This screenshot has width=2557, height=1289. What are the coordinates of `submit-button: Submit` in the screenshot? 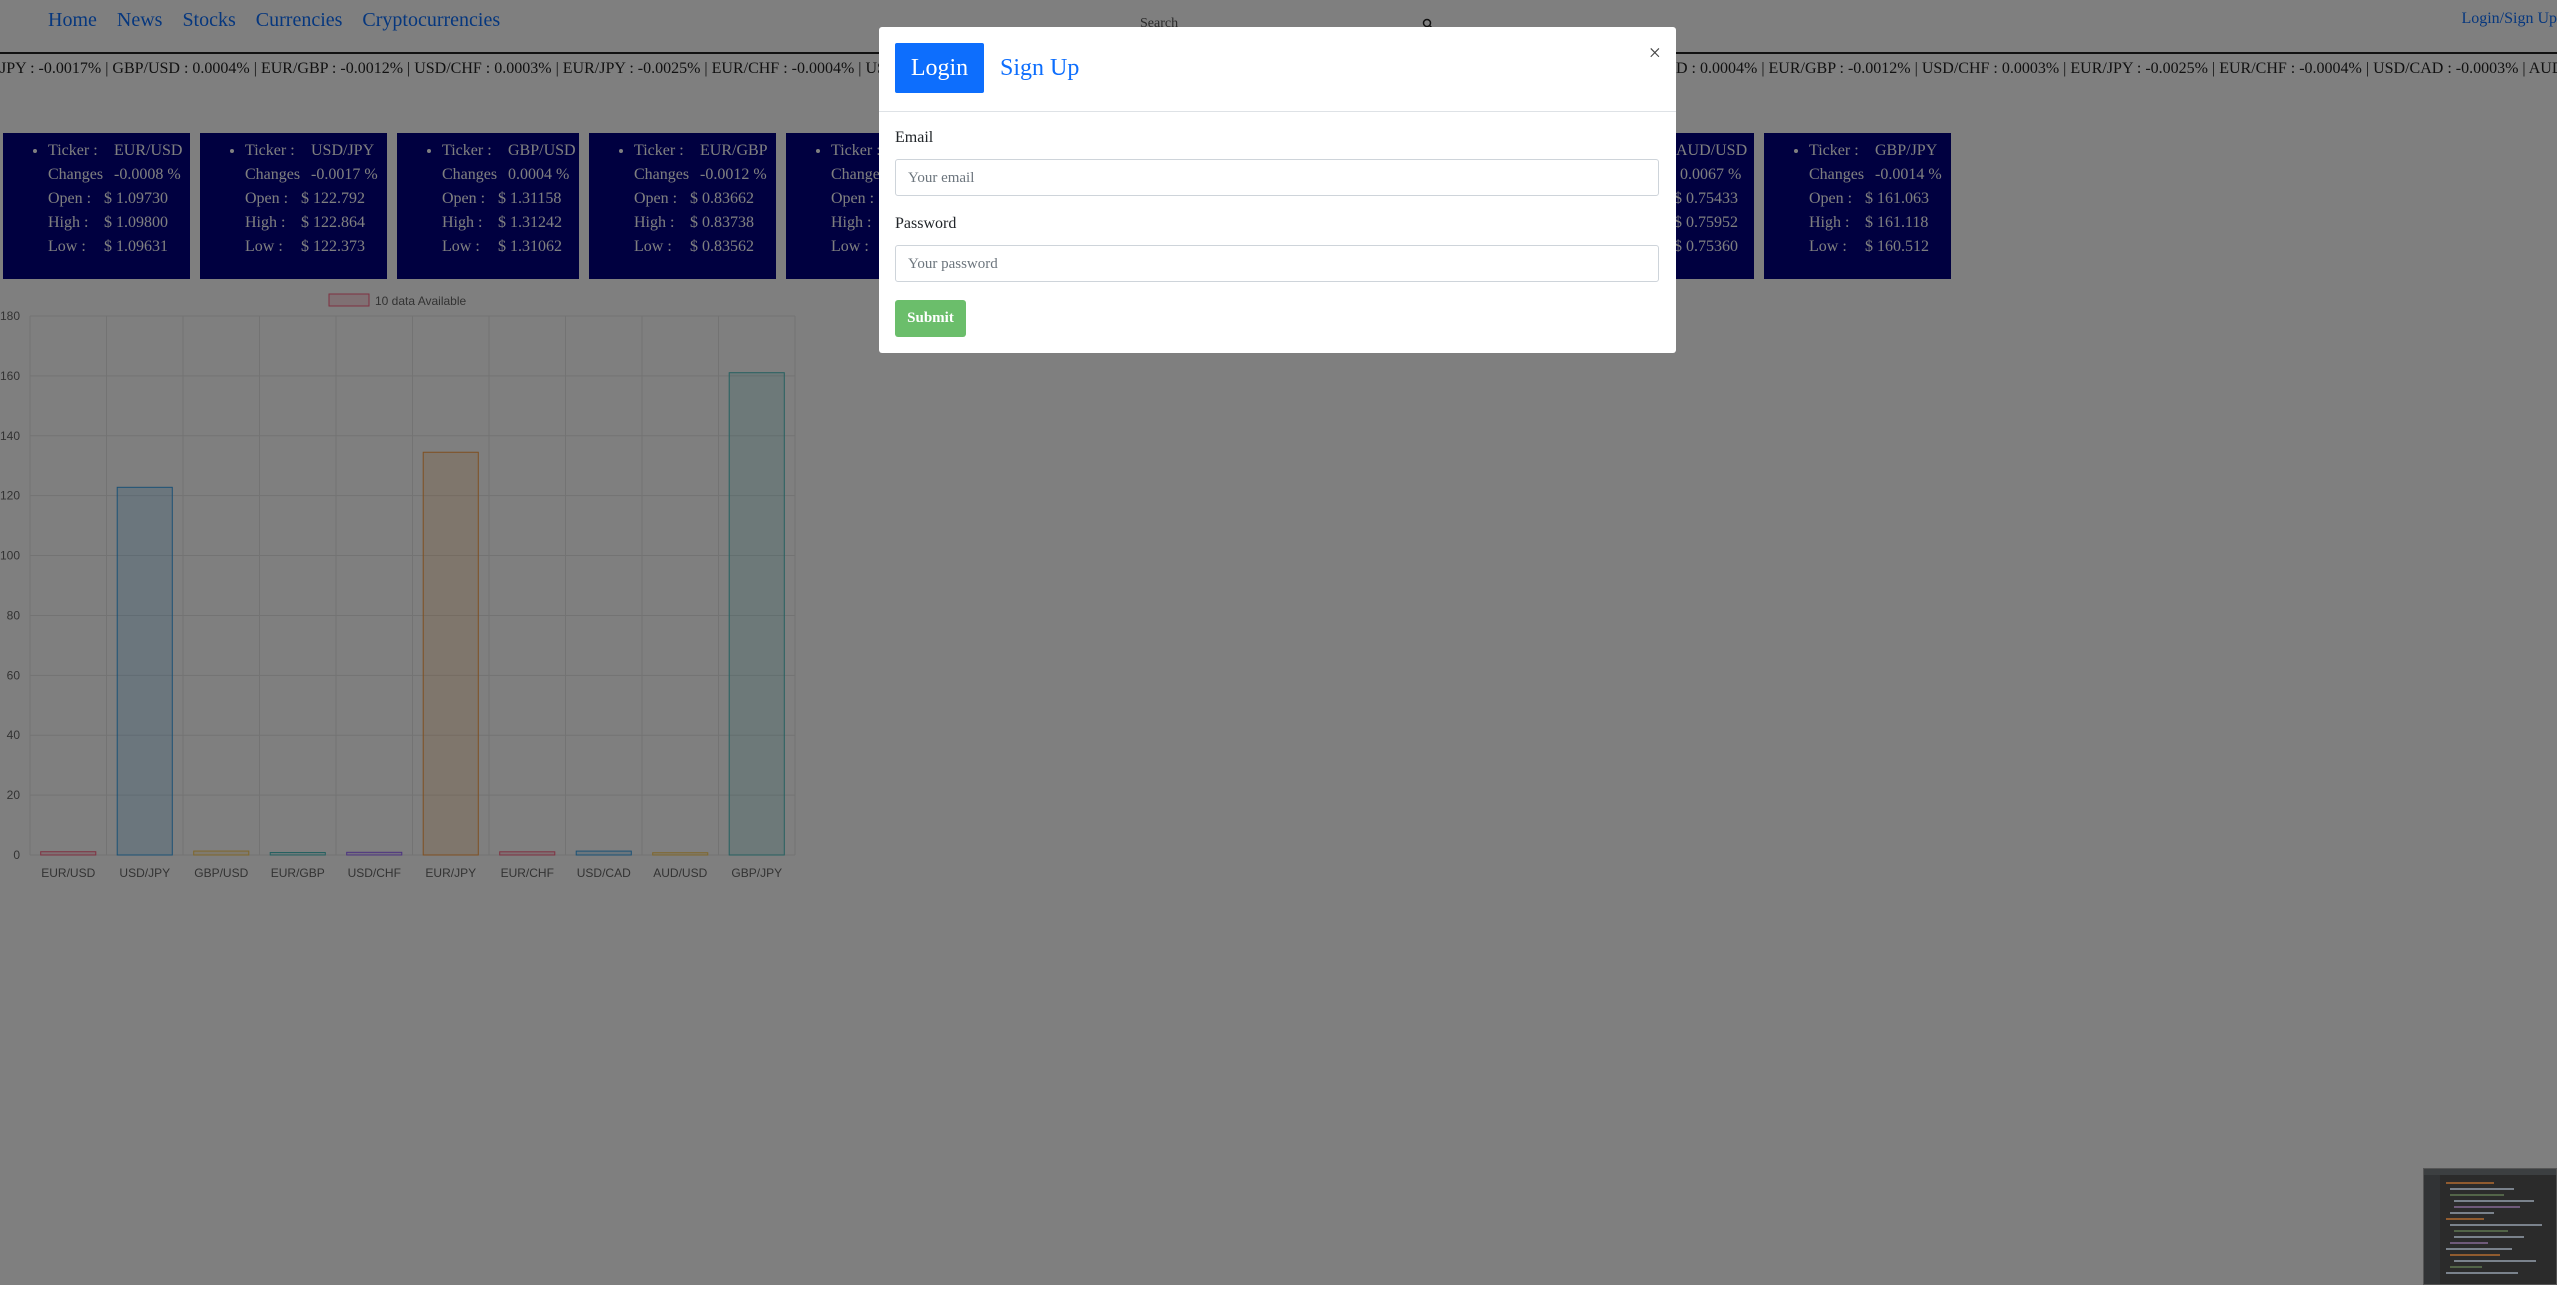 It's located at (930, 318).